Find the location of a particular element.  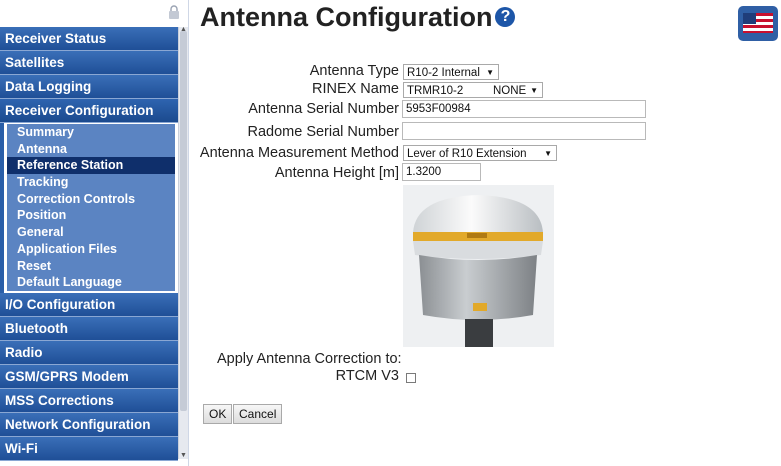

submenu-item-reset: Reset is located at coordinates (91, 266).